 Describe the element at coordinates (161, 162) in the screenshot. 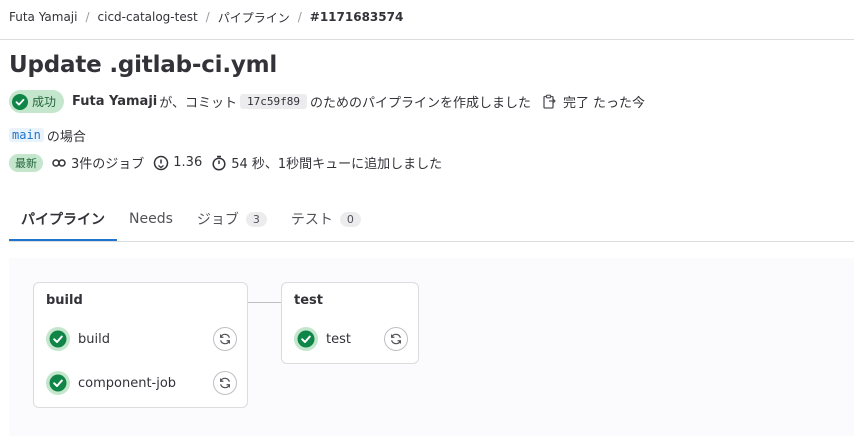

I see `timer-icon` at that location.